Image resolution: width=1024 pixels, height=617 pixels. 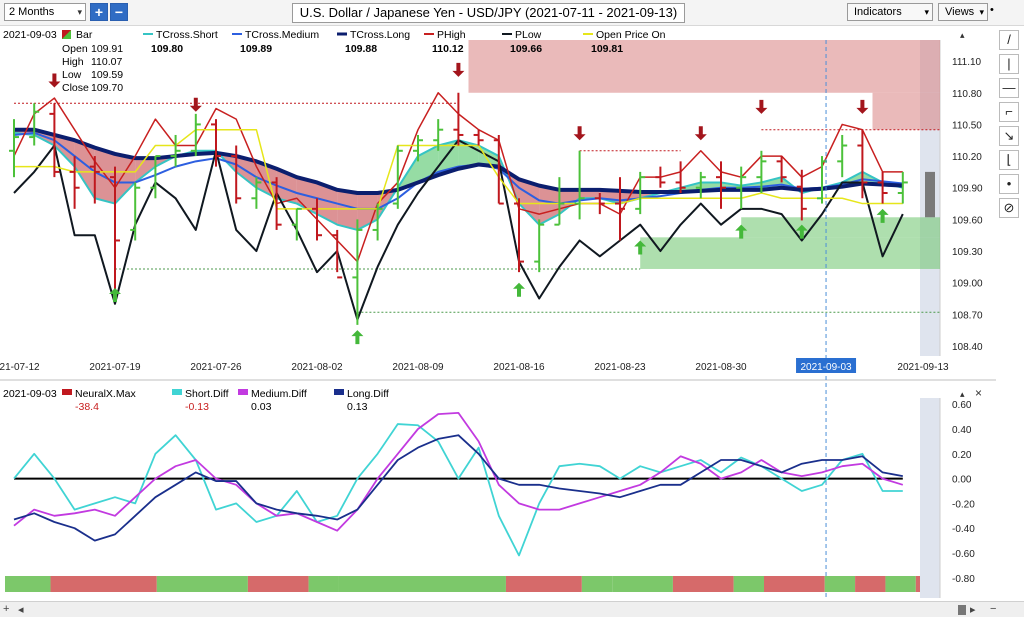 I want to click on legend-value: 109.66, so click(x=526, y=49).